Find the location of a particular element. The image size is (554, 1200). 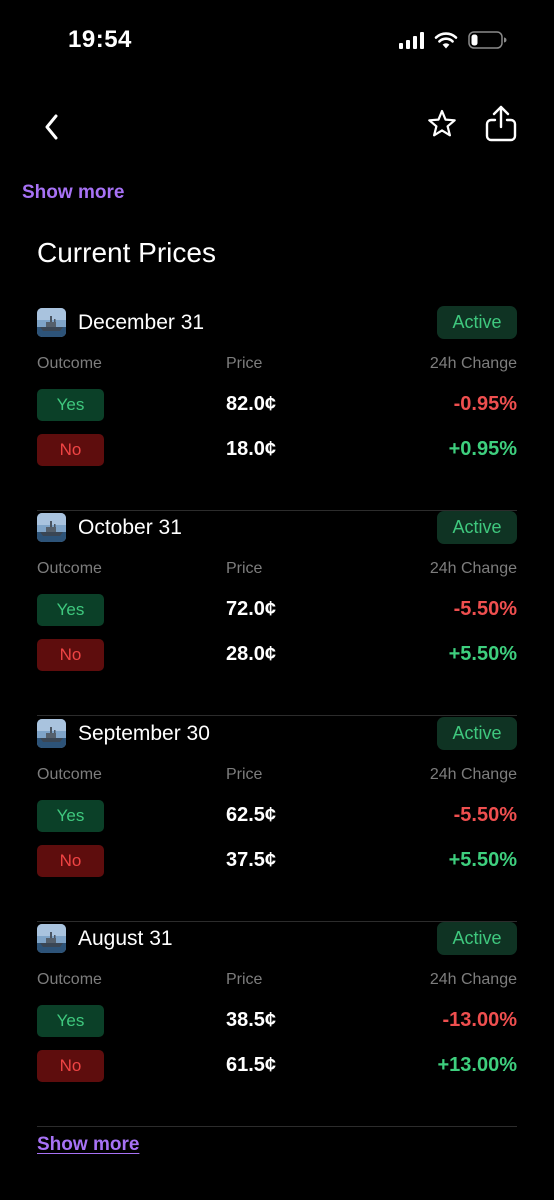

show-more-link-bottom: Show more is located at coordinates (88, 1145).